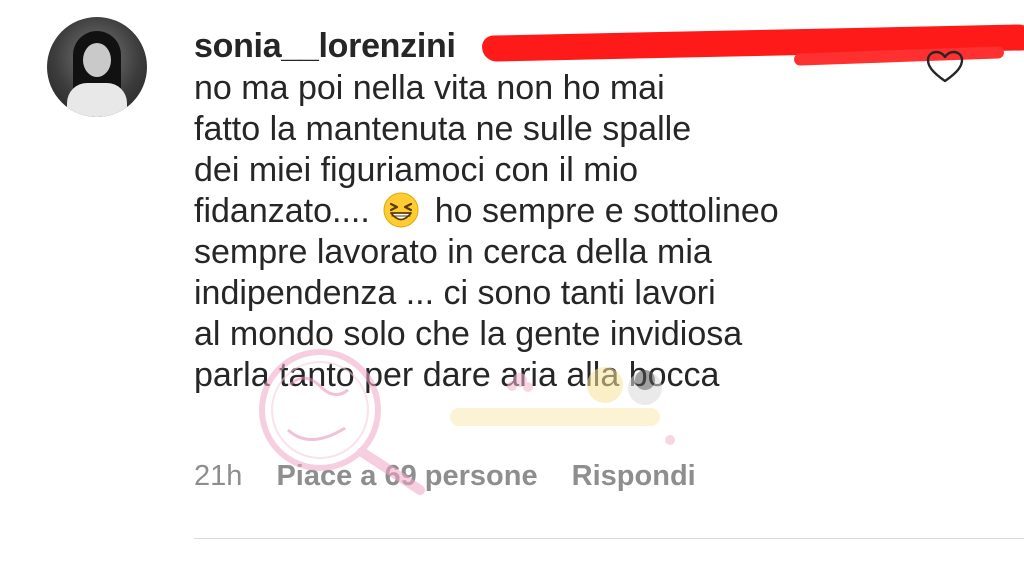 Image resolution: width=1024 pixels, height=570 pixels. Describe the element at coordinates (416, 170) in the screenshot. I see `comment-line: dei miei figuriamoci con il mio` at that location.